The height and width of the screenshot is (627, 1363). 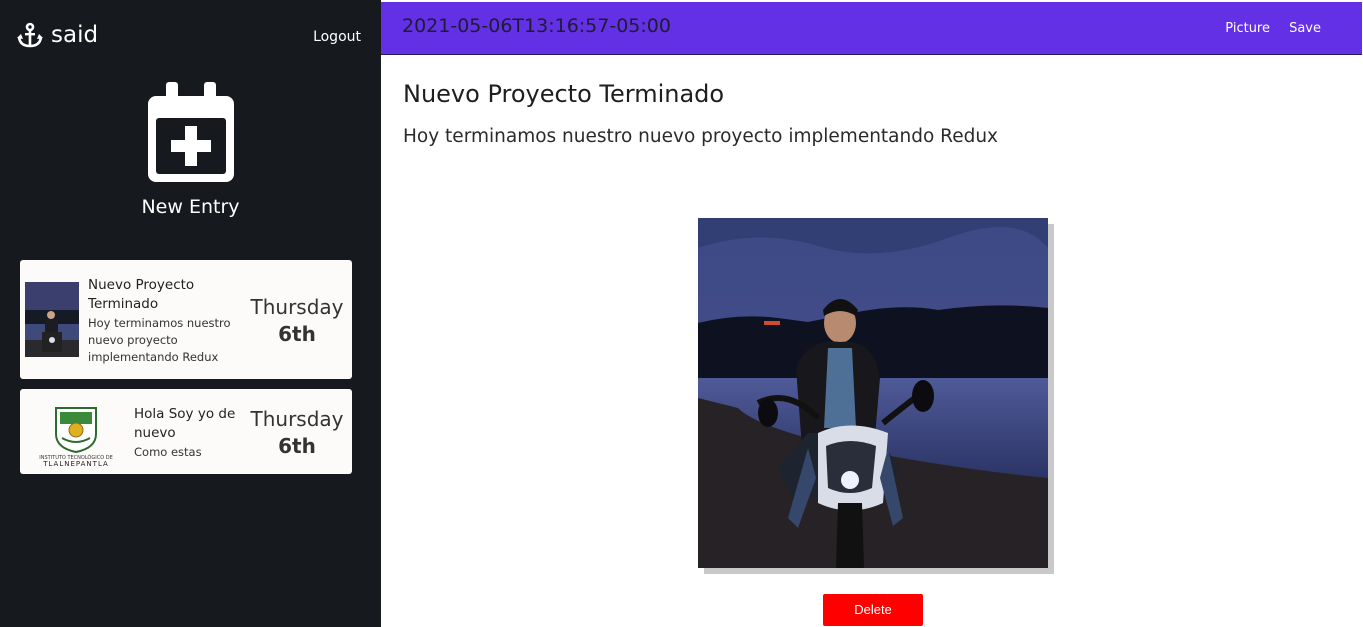 What do you see at coordinates (75, 464) in the screenshot?
I see `logo-caption: TLALNEPANTLA` at bounding box center [75, 464].